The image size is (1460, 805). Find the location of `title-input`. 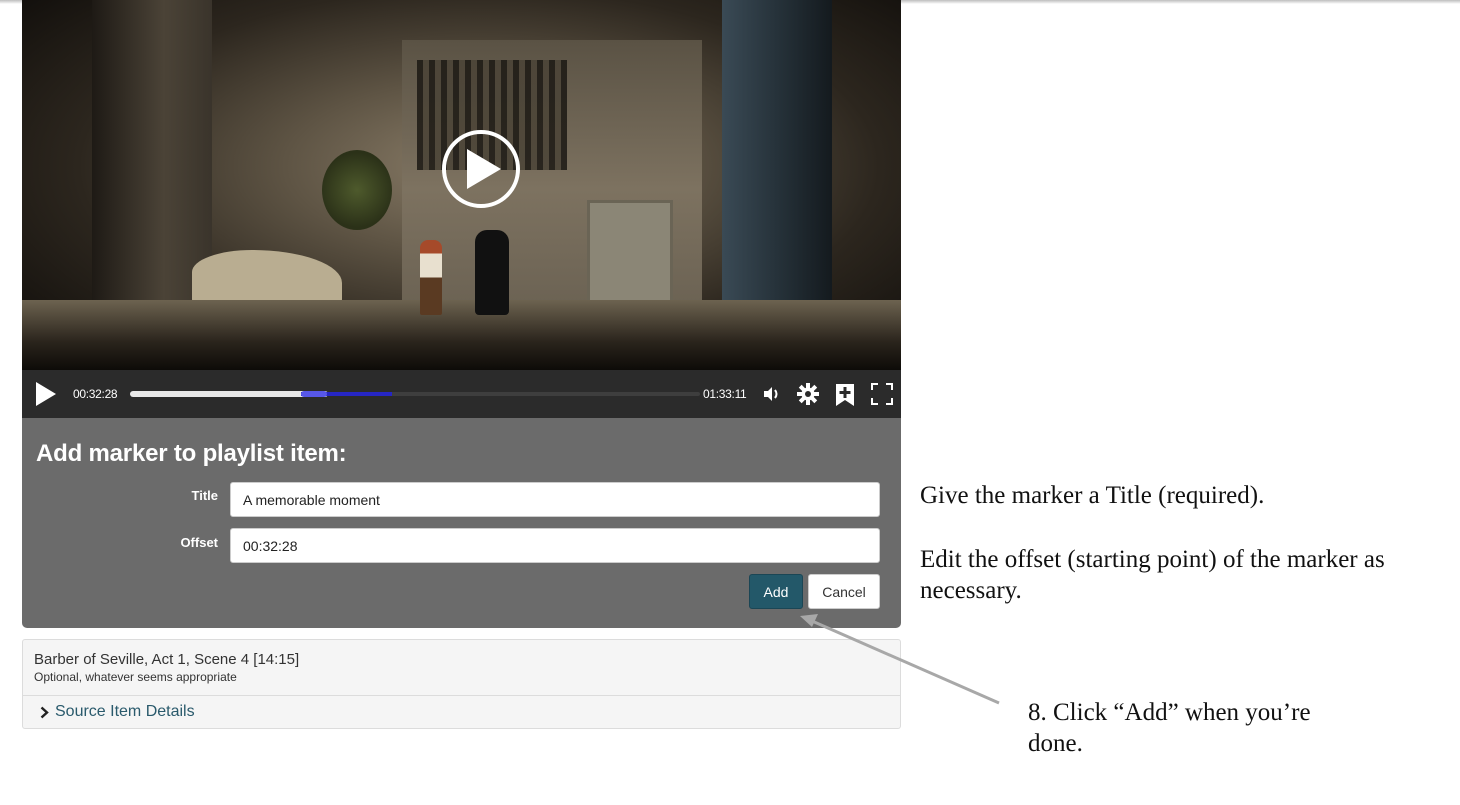

title-input is located at coordinates (555, 499).